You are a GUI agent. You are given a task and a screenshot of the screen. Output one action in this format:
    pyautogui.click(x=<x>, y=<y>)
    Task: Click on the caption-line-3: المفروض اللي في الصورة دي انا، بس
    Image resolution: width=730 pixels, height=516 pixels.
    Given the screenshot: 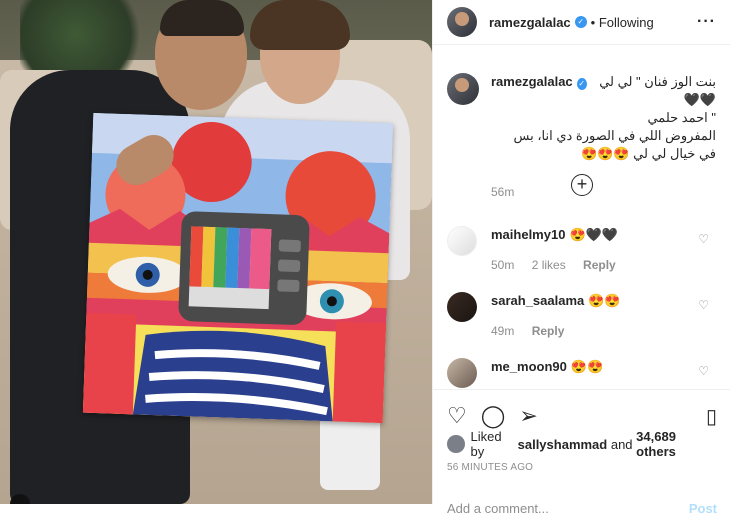 What is the action you would take?
    pyautogui.click(x=614, y=135)
    